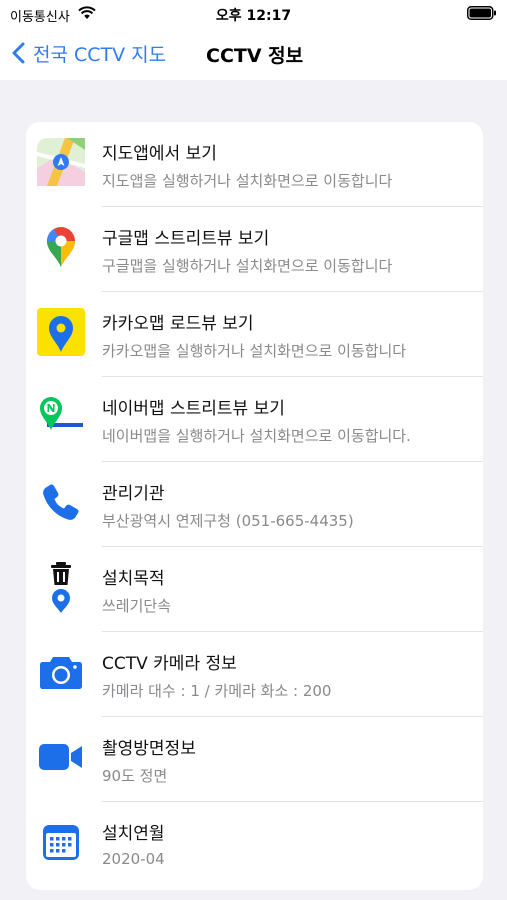 The image size is (507, 900). I want to click on list-item-install-purpose: 설치목적 쓰레기단속, so click(254, 589).